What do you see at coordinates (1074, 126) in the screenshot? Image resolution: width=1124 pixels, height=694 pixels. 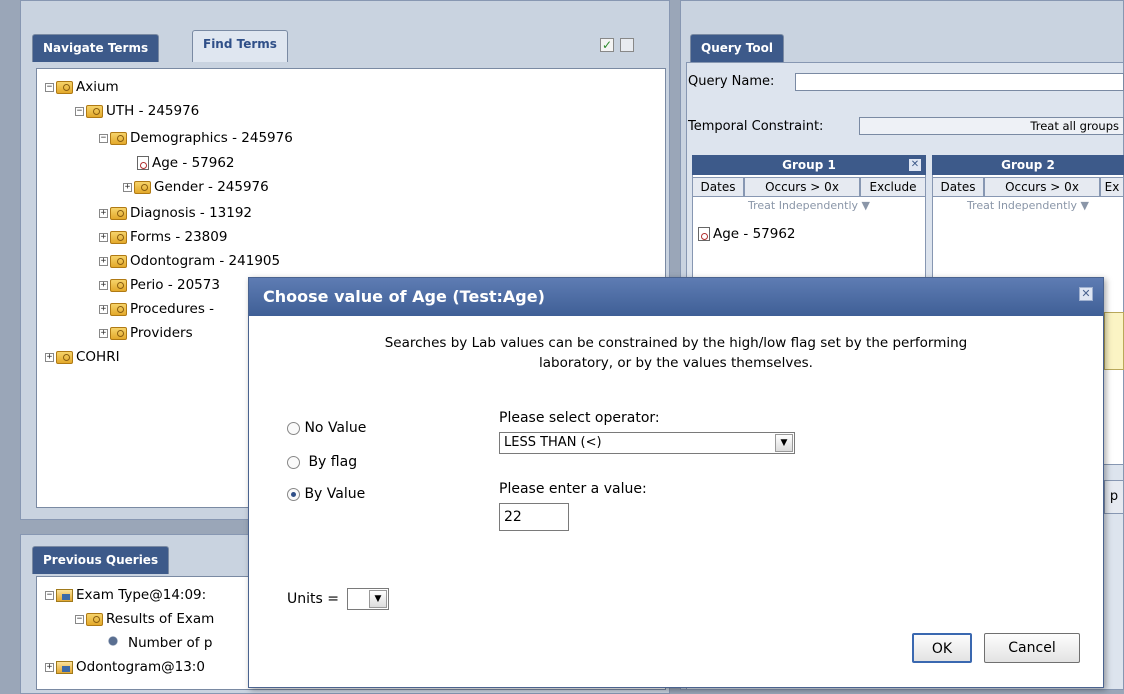 I see `temporal-constraint-value: Treat all groups` at bounding box center [1074, 126].